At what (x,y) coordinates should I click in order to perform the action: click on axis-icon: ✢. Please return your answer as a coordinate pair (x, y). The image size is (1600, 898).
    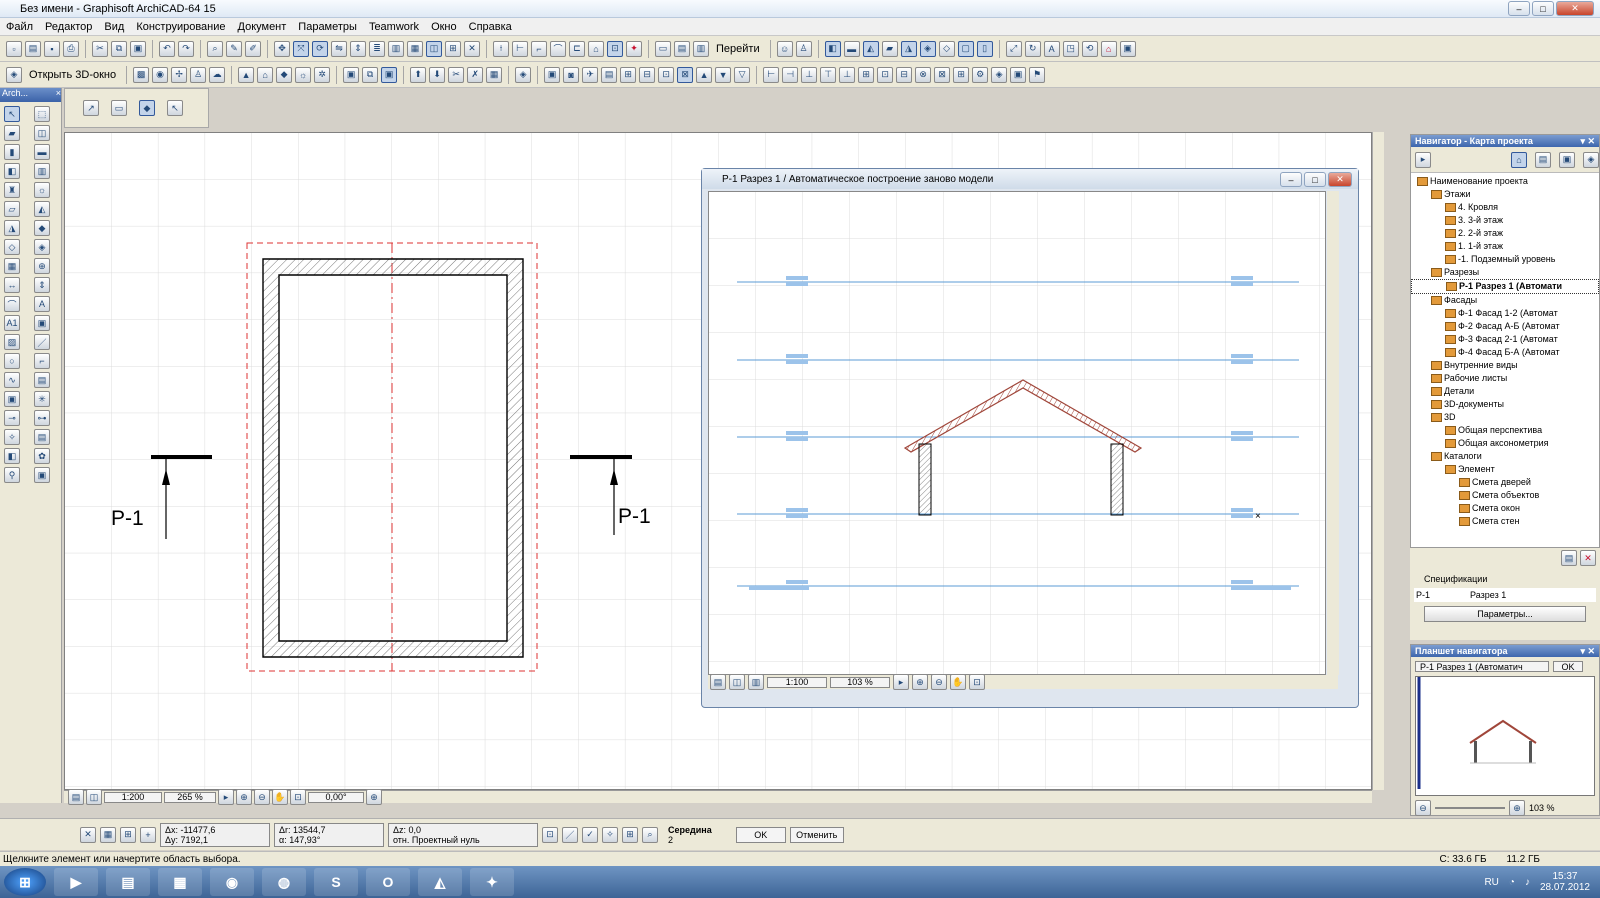
    Looking at the image, I should click on (179, 74).